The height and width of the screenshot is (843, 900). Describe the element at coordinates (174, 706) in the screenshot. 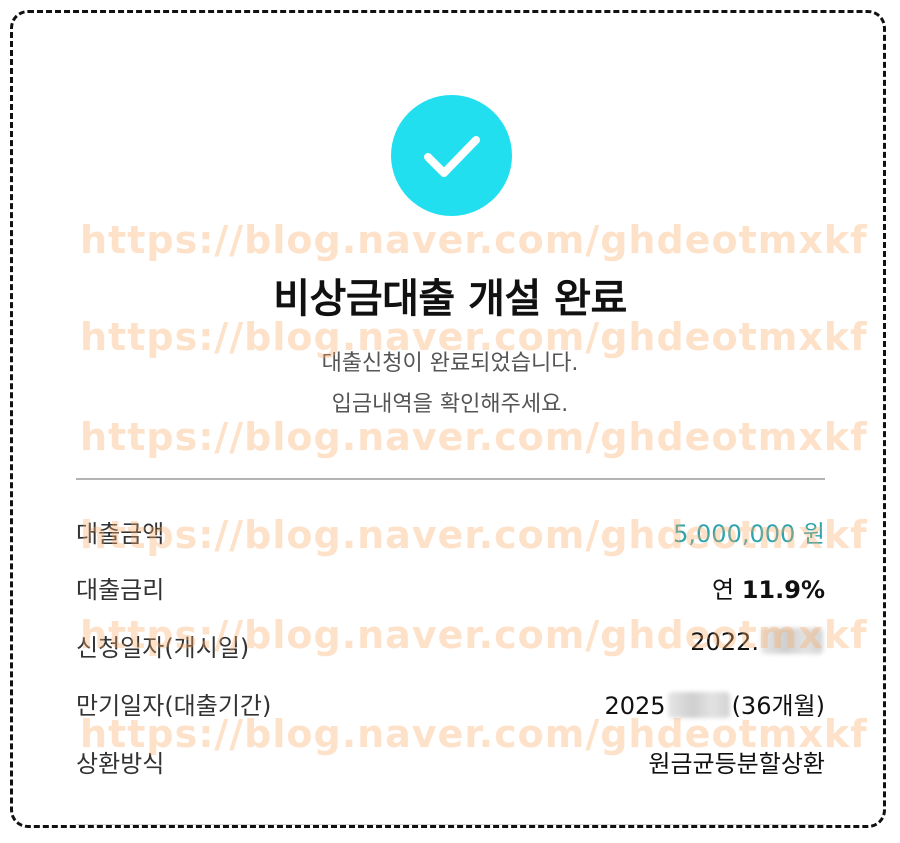

I see `maturity-date-label: 만기일자(대출기간)` at that location.